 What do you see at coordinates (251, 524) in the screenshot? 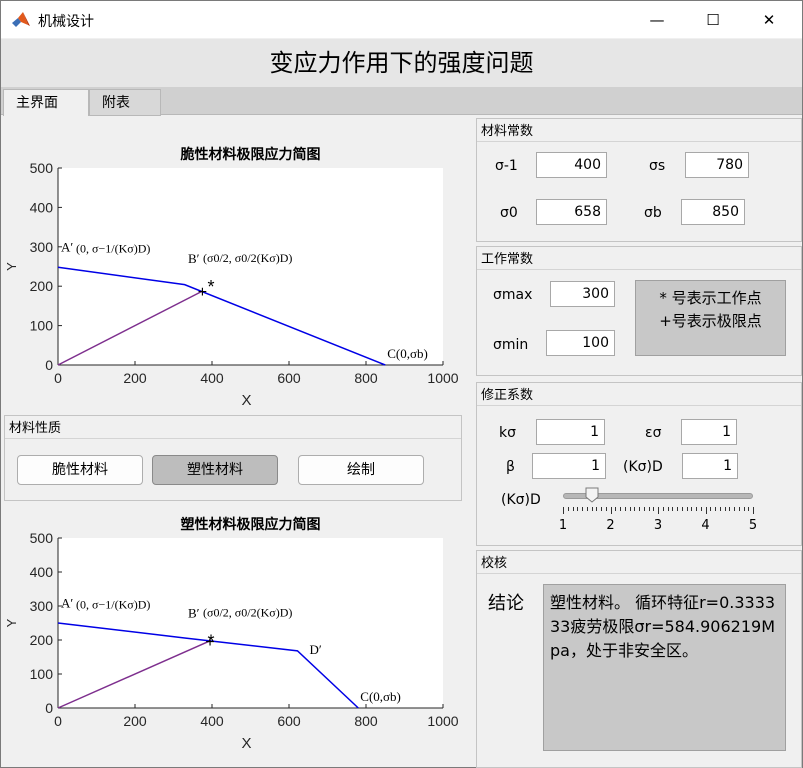
I see `chart-title: 塑性材料极限应力简图` at bounding box center [251, 524].